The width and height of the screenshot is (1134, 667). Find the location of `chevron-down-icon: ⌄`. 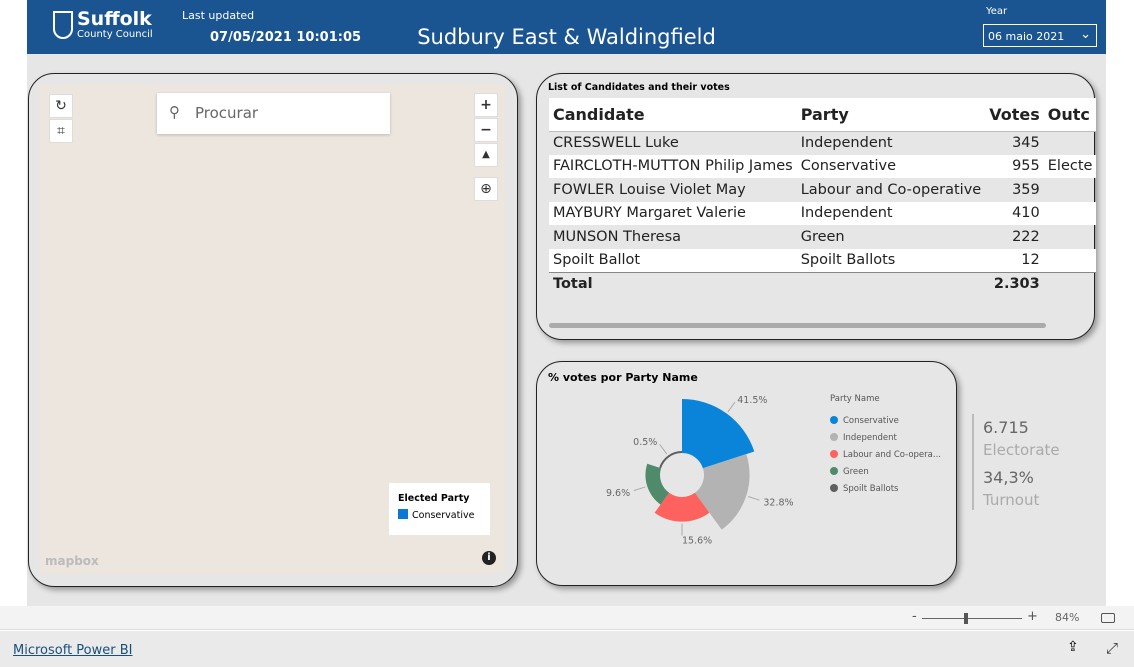

chevron-down-icon: ⌄ is located at coordinates (1085, 34).